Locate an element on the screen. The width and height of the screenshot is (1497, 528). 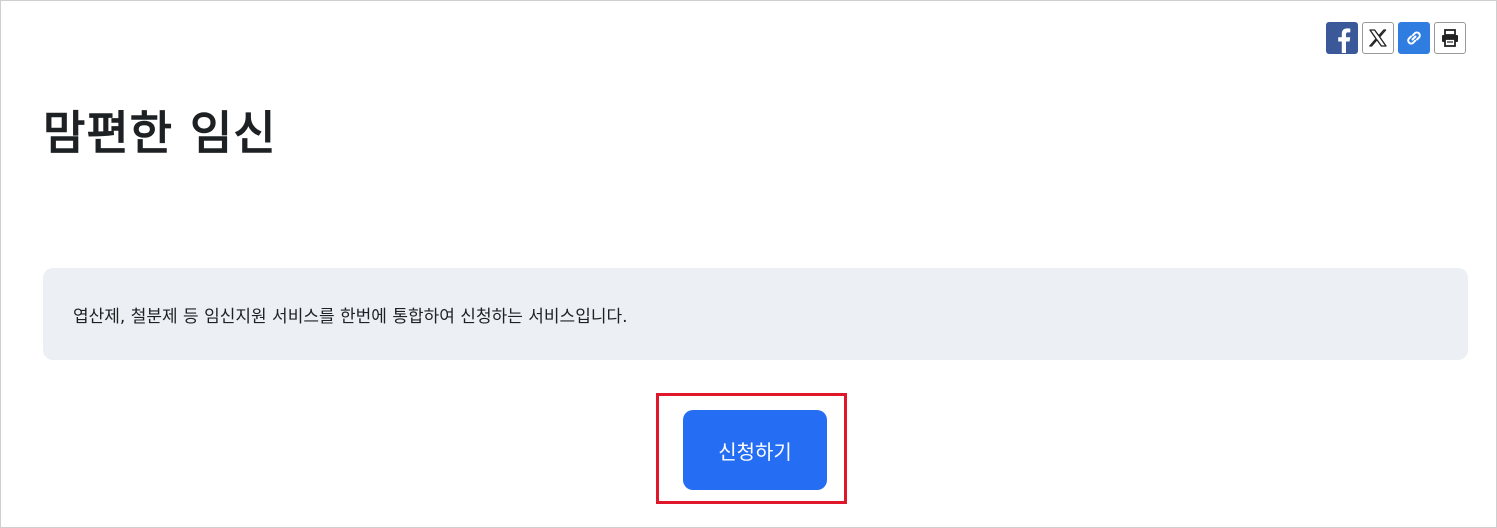
copy-link-button is located at coordinates (1414, 38).